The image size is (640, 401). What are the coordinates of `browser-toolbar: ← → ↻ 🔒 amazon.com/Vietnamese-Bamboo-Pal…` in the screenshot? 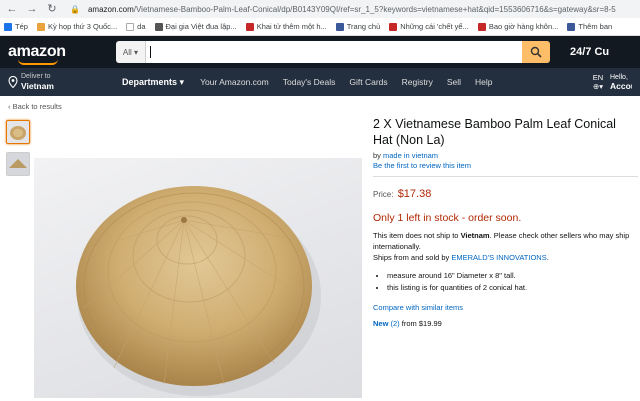 It's located at (320, 9).